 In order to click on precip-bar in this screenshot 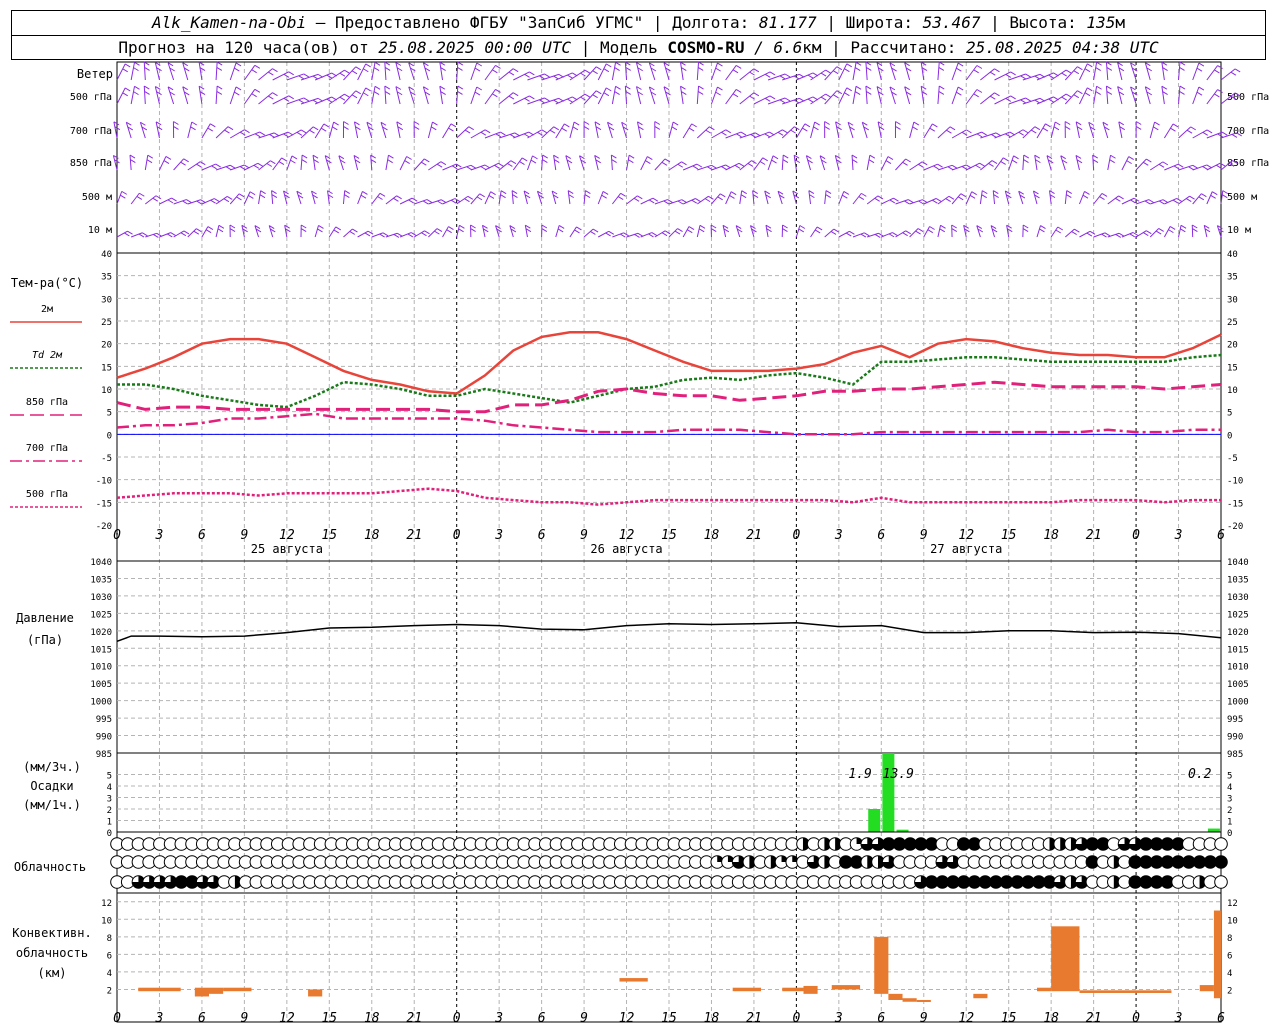, I will do `click(1213, 830)`.